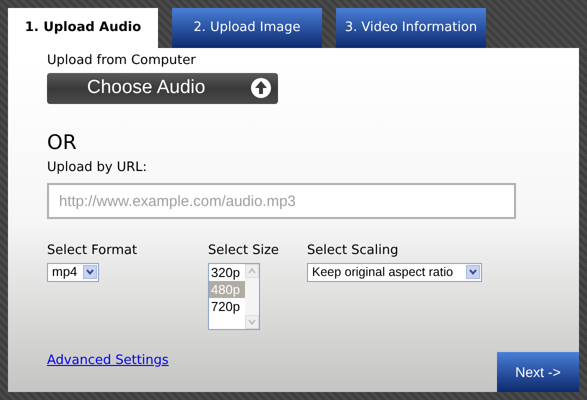 This screenshot has width=587, height=400. What do you see at coordinates (252, 296) in the screenshot?
I see `scrollbar` at bounding box center [252, 296].